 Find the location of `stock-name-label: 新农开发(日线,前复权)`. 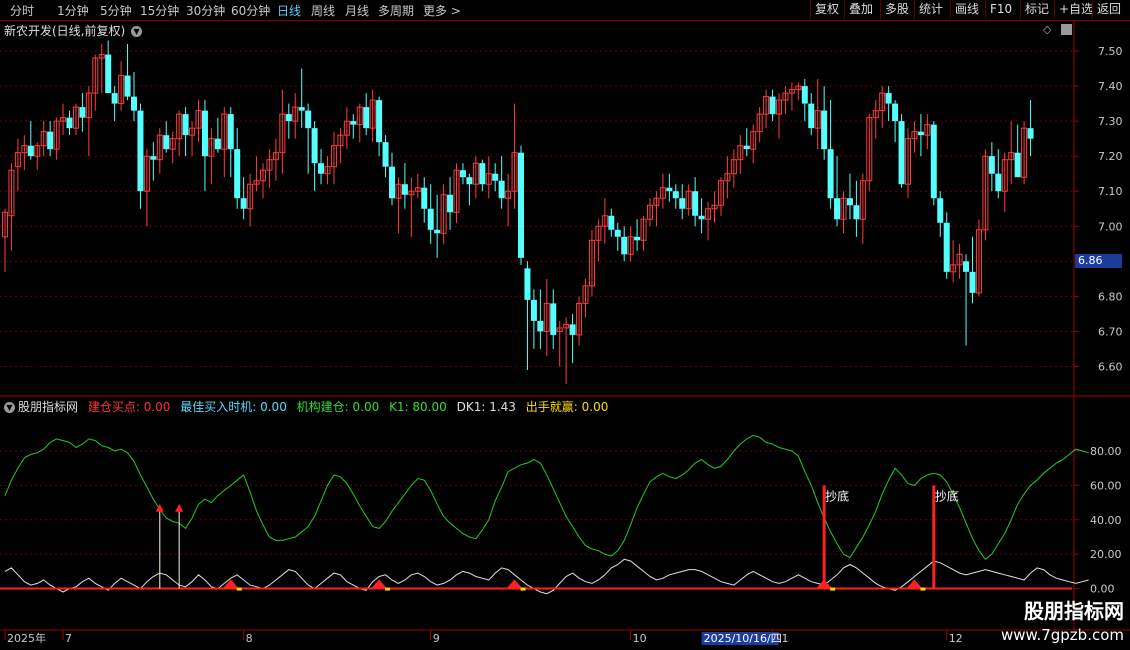

stock-name-label: 新农开发(日线,前复权) is located at coordinates (65, 31).